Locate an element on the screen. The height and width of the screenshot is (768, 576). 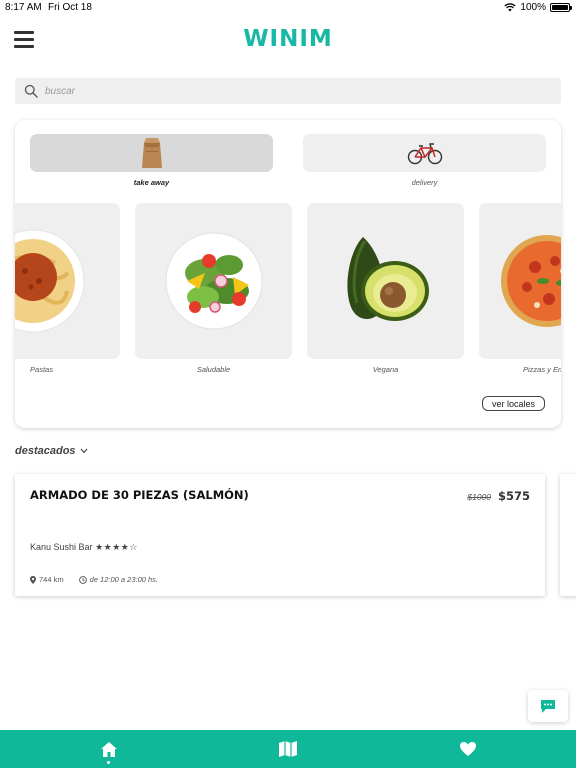
take-away-button is located at coordinates (151, 153).